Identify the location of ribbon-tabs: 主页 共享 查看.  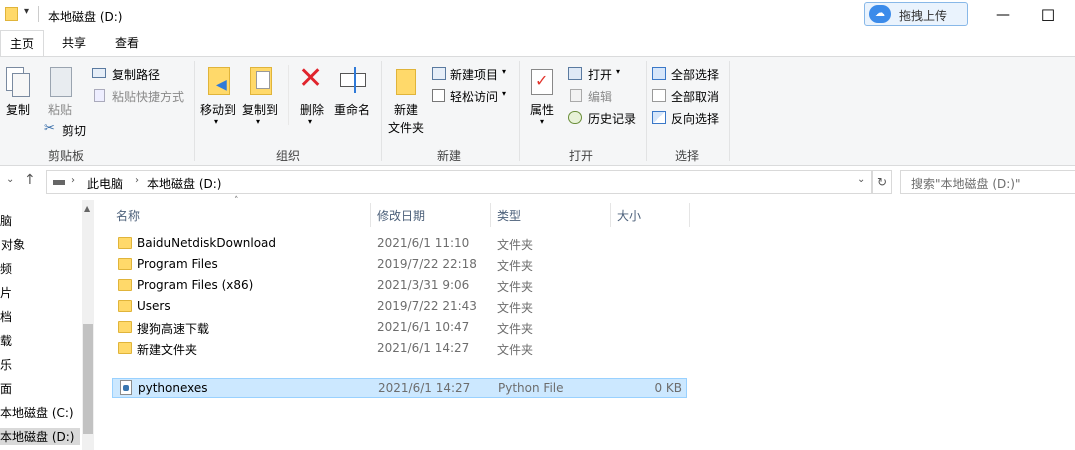
(537, 43).